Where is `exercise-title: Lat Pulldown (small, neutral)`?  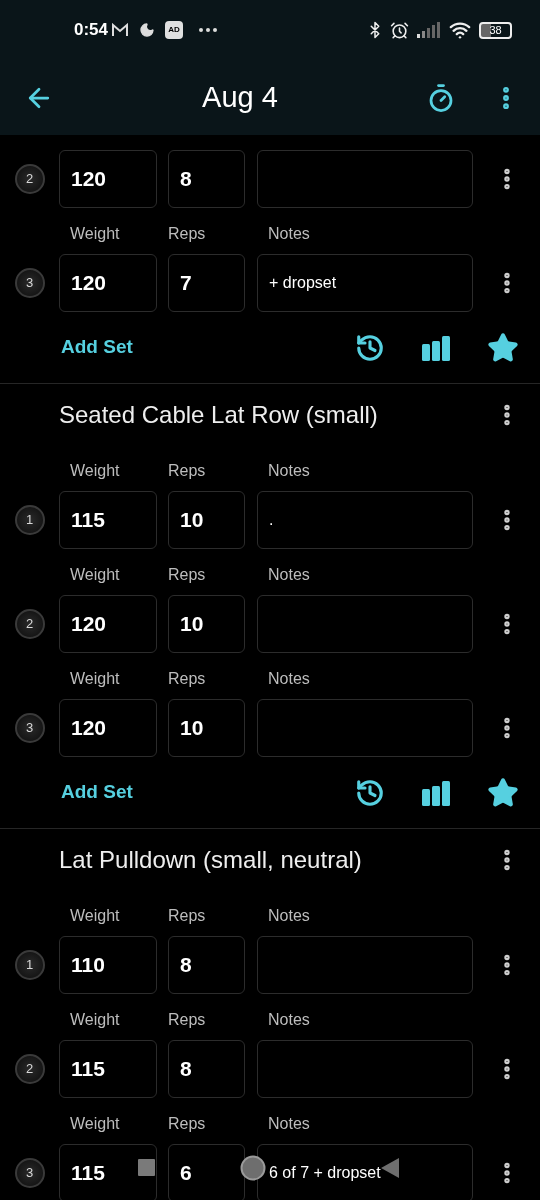
exercise-title: Lat Pulldown (small, neutral) is located at coordinates (211, 859).